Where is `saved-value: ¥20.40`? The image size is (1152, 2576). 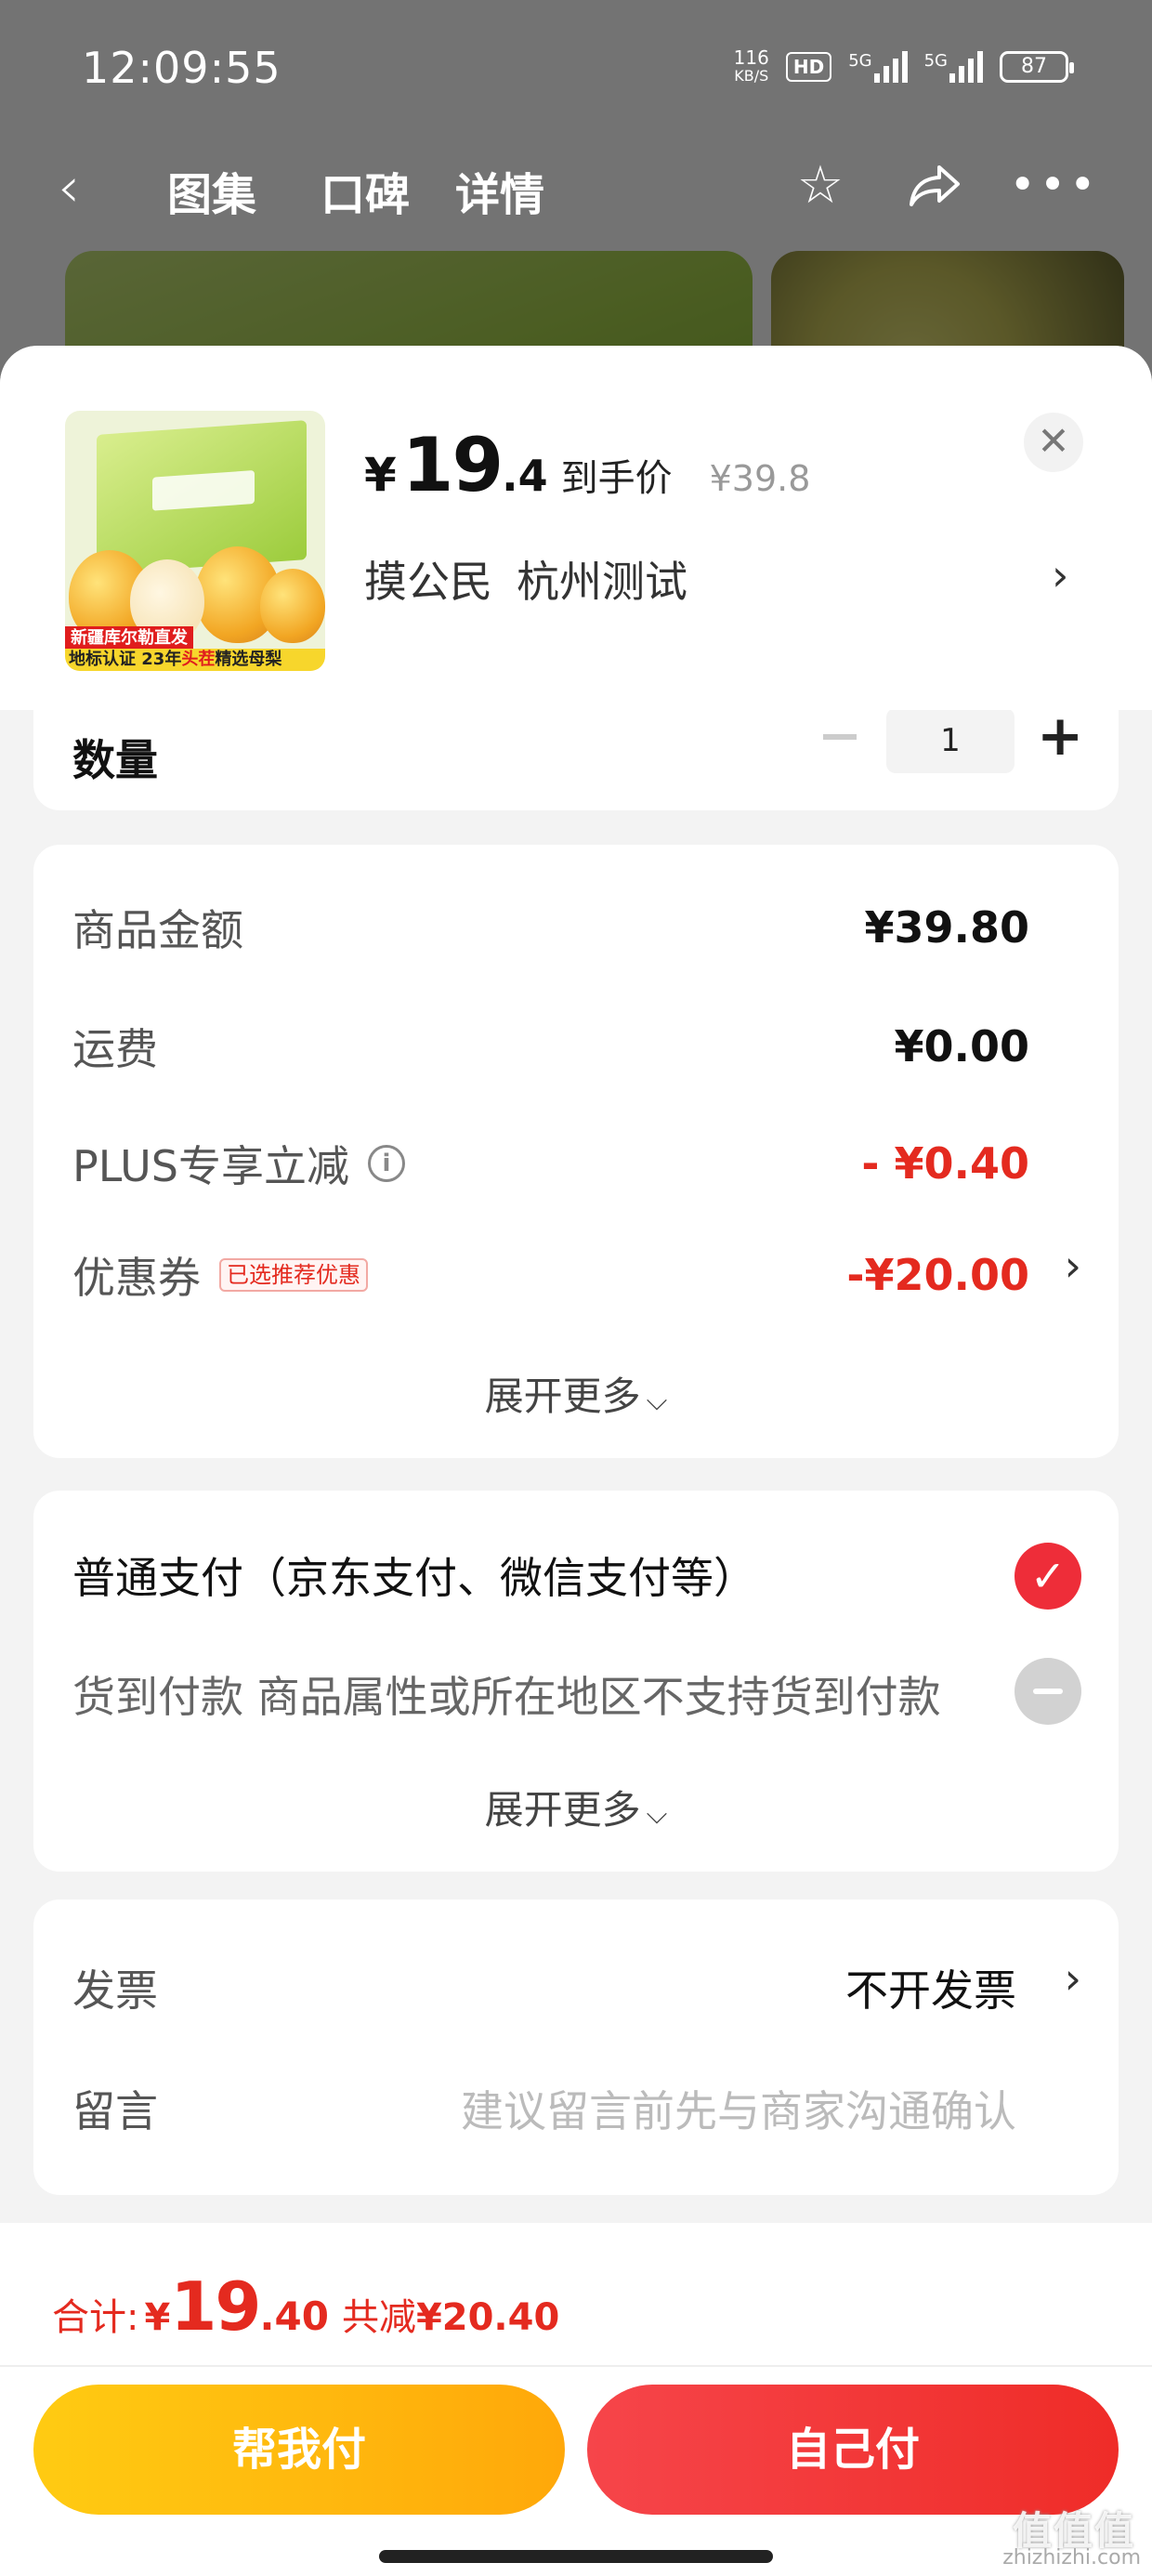
saved-value: ¥20.40 is located at coordinates (487, 2317).